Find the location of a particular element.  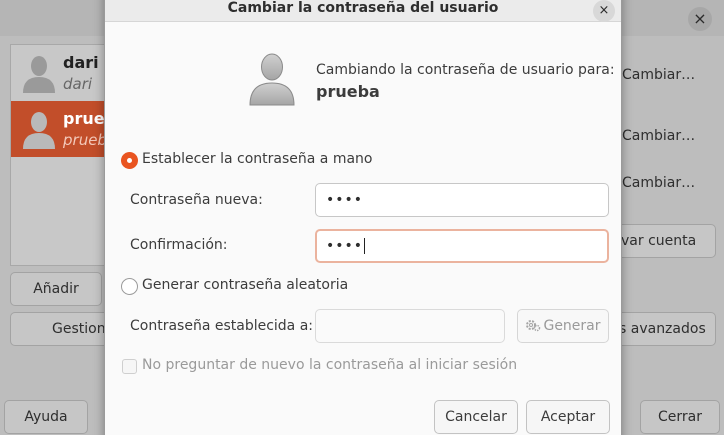

target-username: prueba is located at coordinates (348, 91).